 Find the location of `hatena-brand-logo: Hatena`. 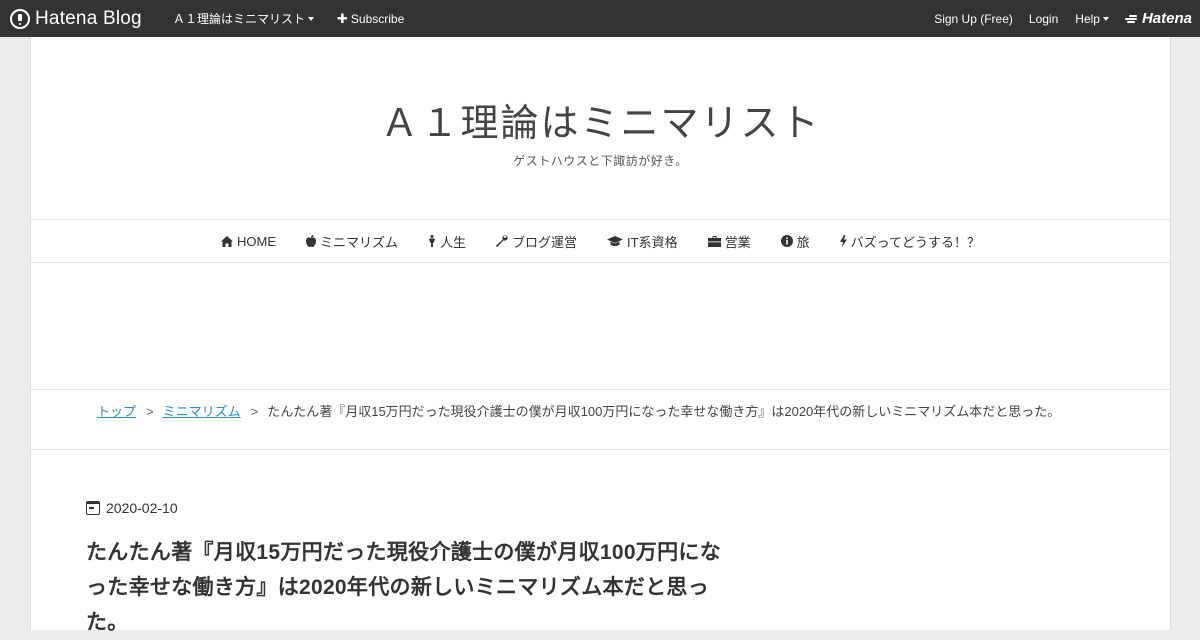

hatena-brand-logo: Hatena is located at coordinates (1158, 18).